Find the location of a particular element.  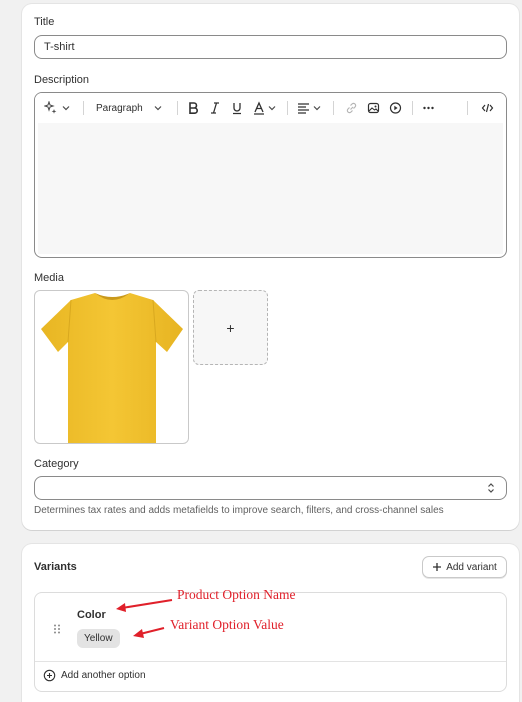

code-icon is located at coordinates (487, 108).